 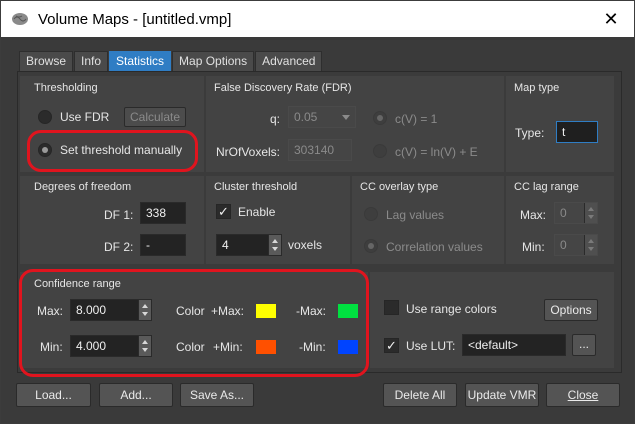 What do you see at coordinates (611, 19) in the screenshot?
I see `close-icon: ✕` at bounding box center [611, 19].